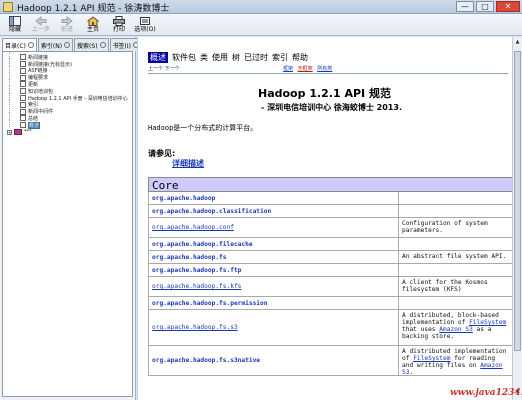  What do you see at coordinates (274, 286) in the screenshot?
I see `package-link: org.apache.hadoop.fs.kfs` at bounding box center [274, 286].